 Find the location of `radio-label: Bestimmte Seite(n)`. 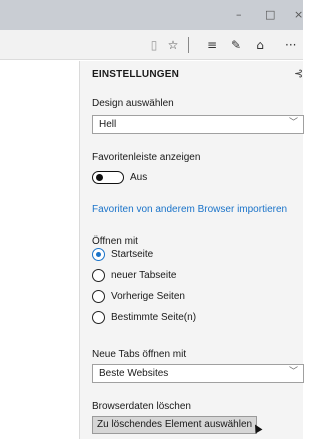

radio-label: Bestimmte Seite(n) is located at coordinates (154, 317).